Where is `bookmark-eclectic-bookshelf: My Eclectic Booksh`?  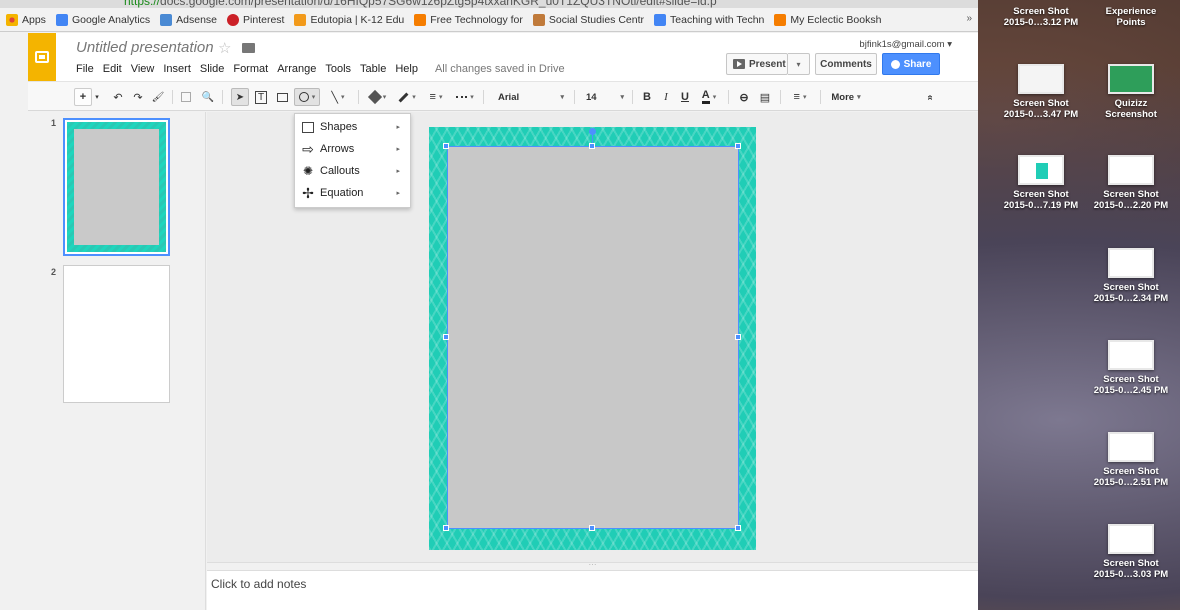
bookmark-eclectic-bookshelf: My Eclectic Booksh is located at coordinates (827, 19).